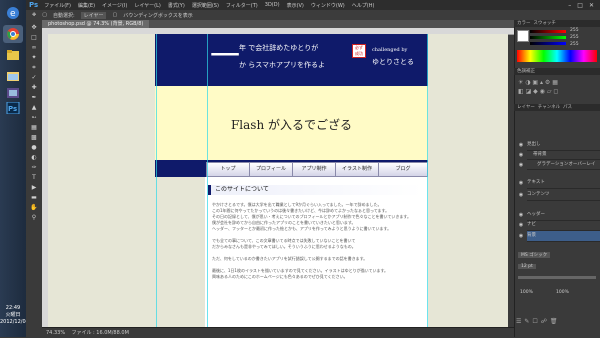 This screenshot has width=600, height=338. I want to click on fill-field: 100%, so click(562, 292).